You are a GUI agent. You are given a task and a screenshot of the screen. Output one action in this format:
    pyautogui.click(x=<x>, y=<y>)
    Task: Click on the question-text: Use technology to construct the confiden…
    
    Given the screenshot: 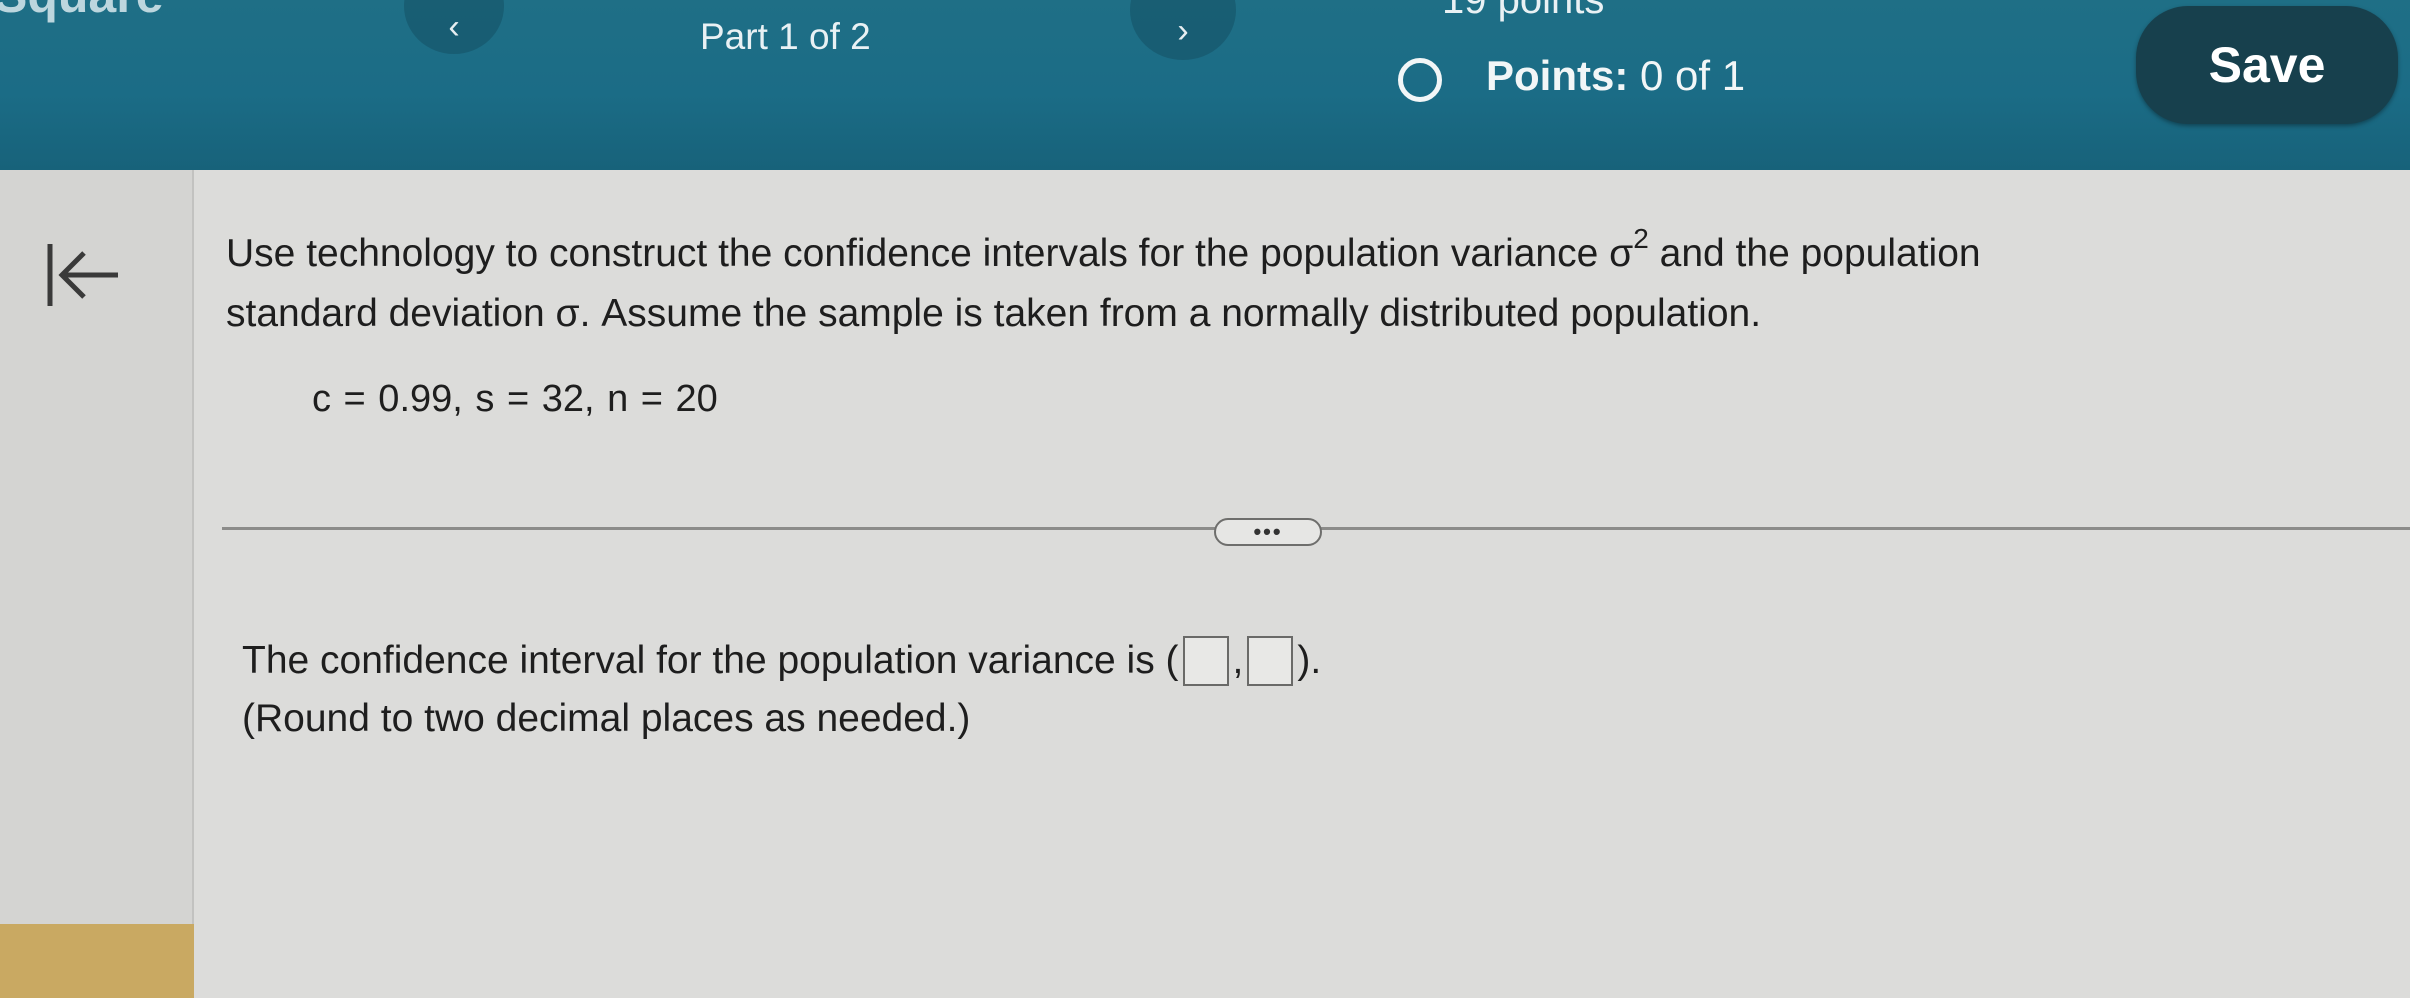 What is the action you would take?
    pyautogui.click(x=1276, y=284)
    